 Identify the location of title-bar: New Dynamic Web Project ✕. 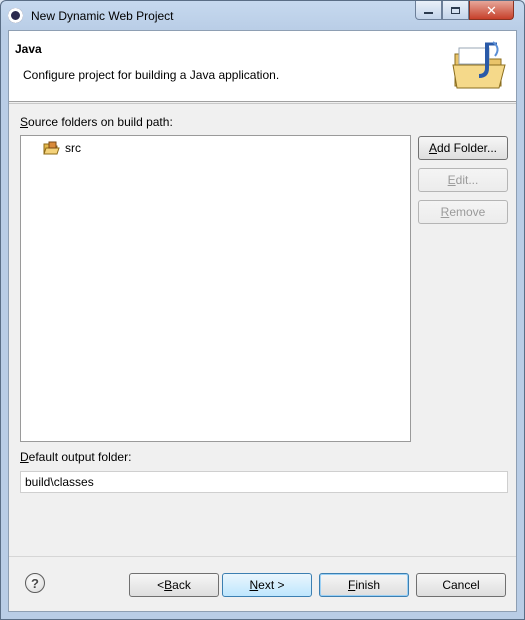
(262, 15).